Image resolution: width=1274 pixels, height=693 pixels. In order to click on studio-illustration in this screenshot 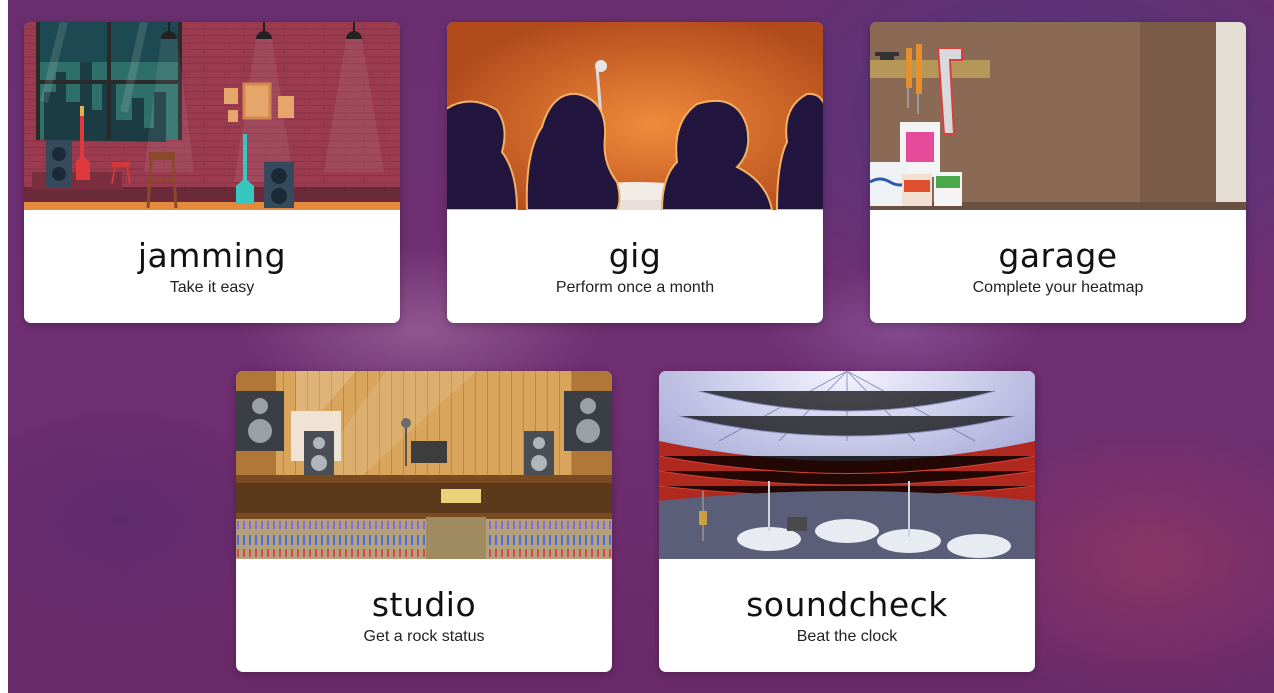, I will do `click(424, 465)`.